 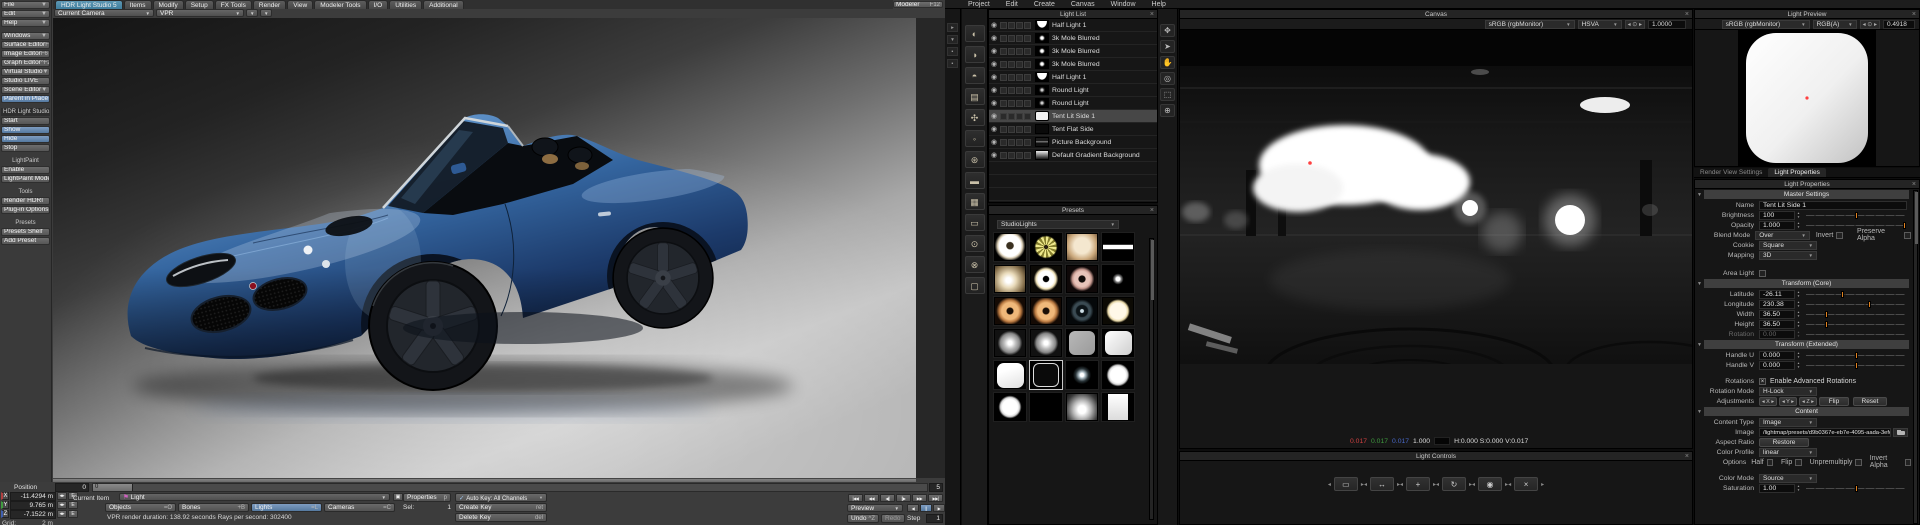 I want to click on sidebar-item-studio-live: Studio LIVE, so click(x=25, y=81).